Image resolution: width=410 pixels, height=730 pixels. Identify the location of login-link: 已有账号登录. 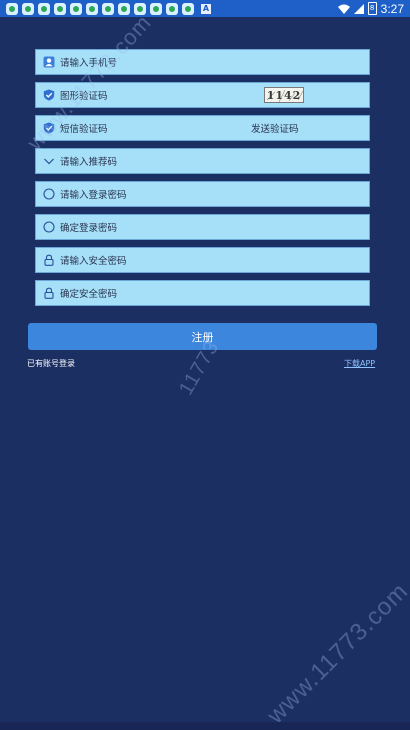
(51, 363).